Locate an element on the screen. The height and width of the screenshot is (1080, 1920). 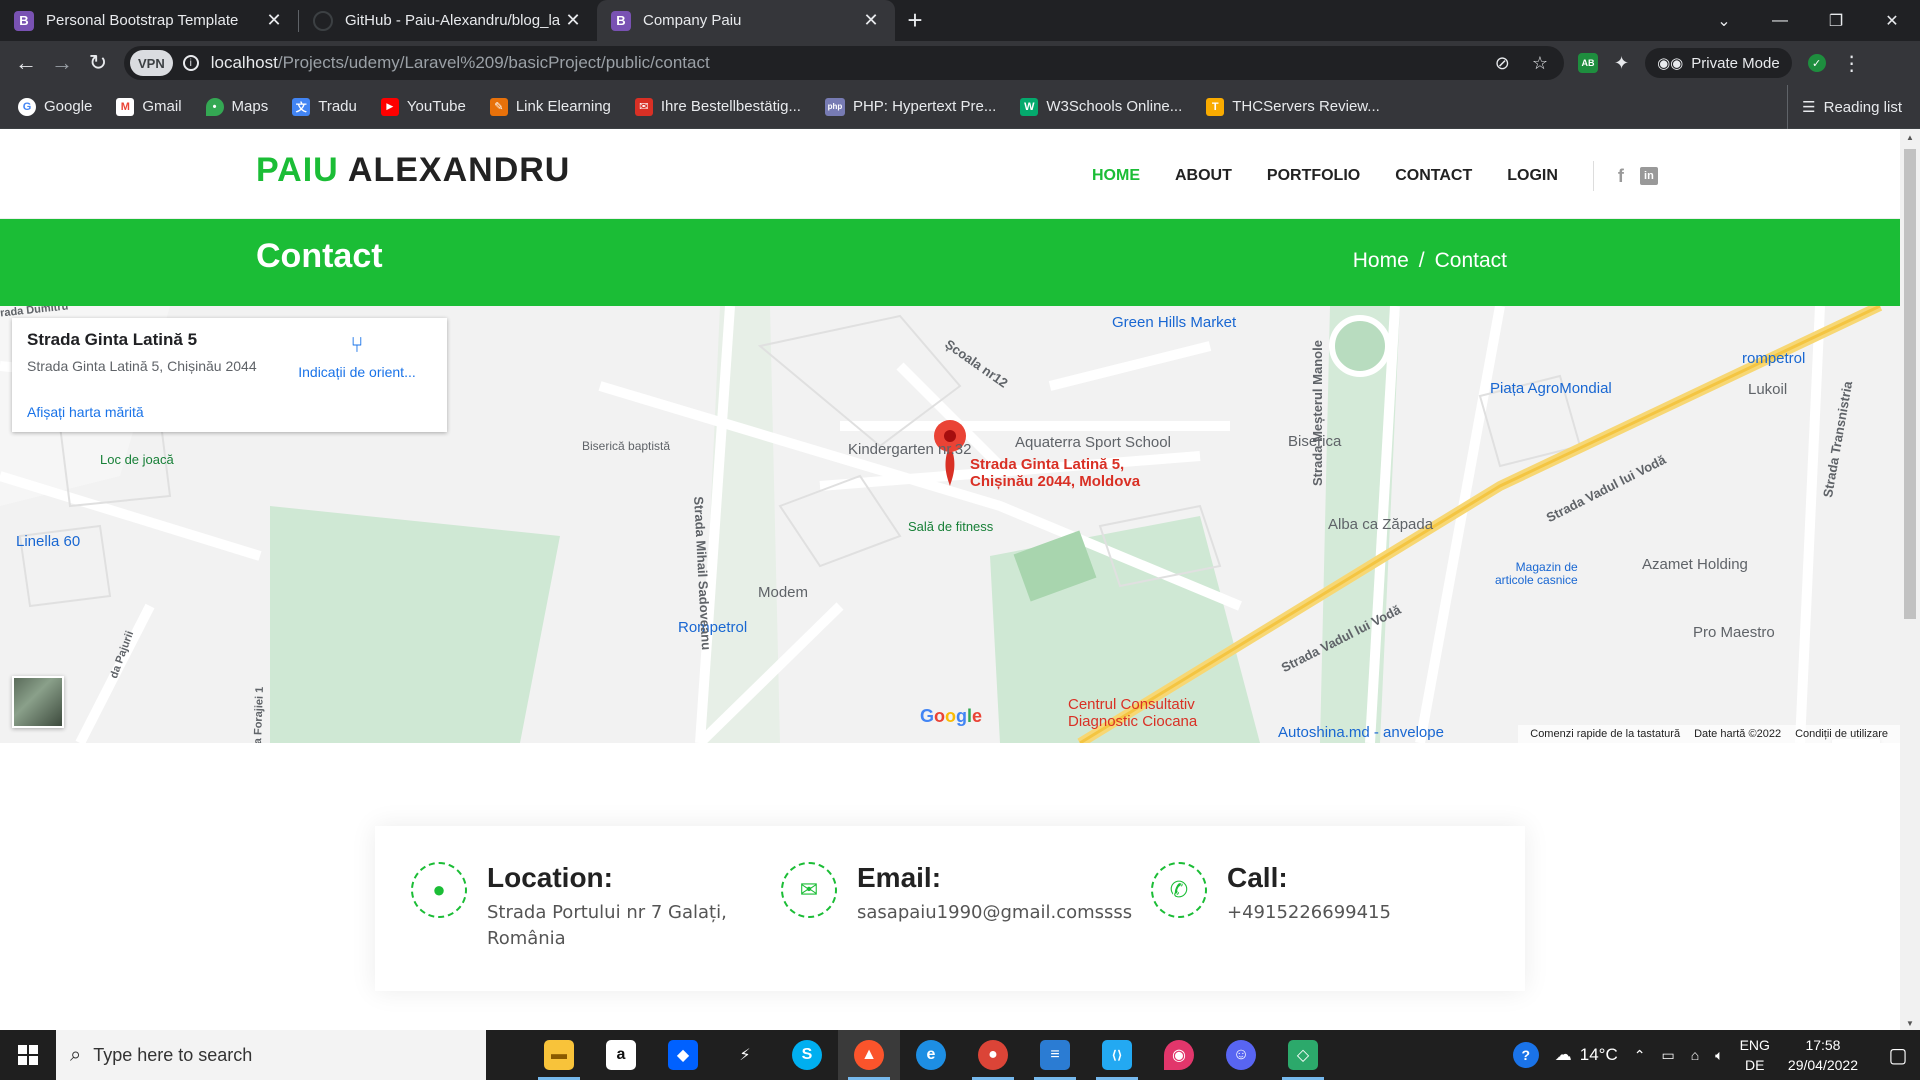
close-window-button: ✕ is located at coordinates (1892, 20).